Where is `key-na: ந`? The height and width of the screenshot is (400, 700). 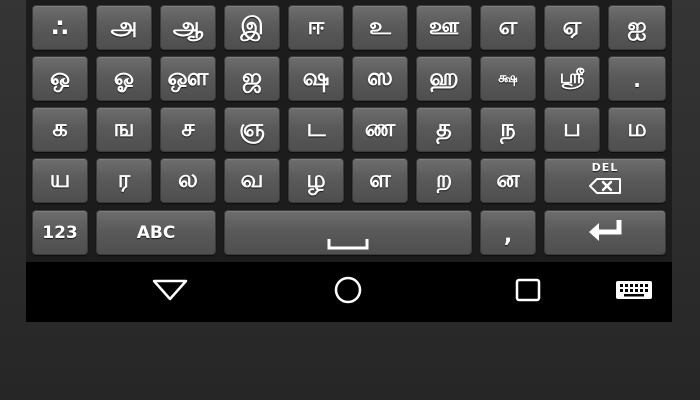 key-na: ந is located at coordinates (508, 129).